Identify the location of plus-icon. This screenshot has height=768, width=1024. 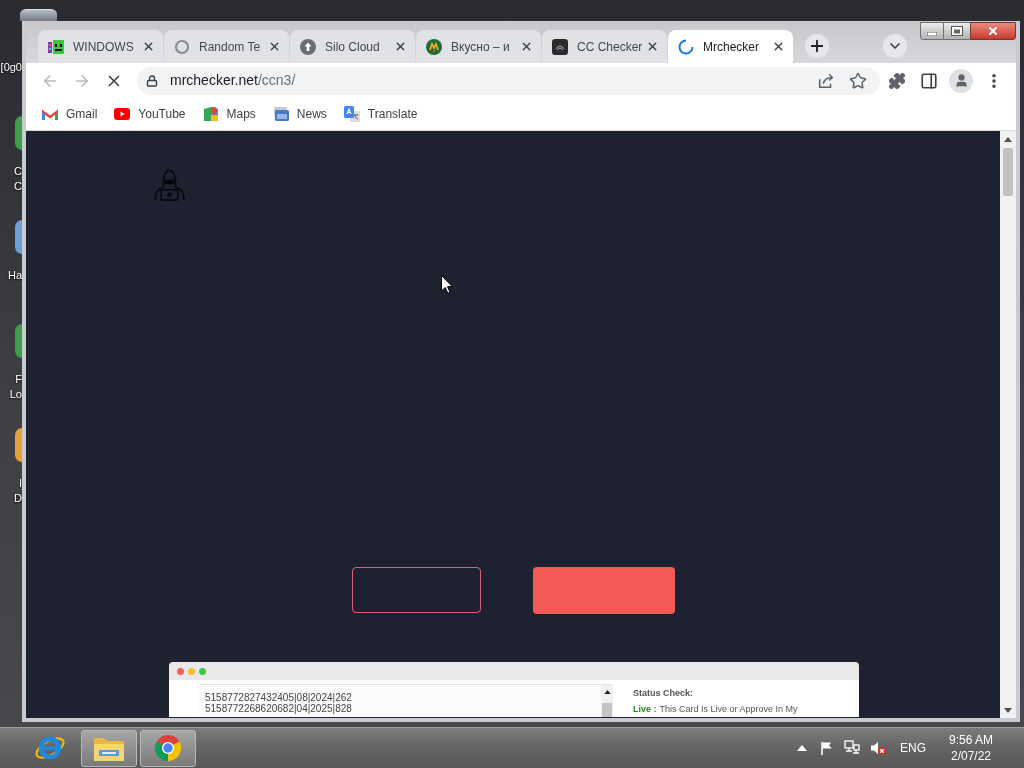
(817, 46).